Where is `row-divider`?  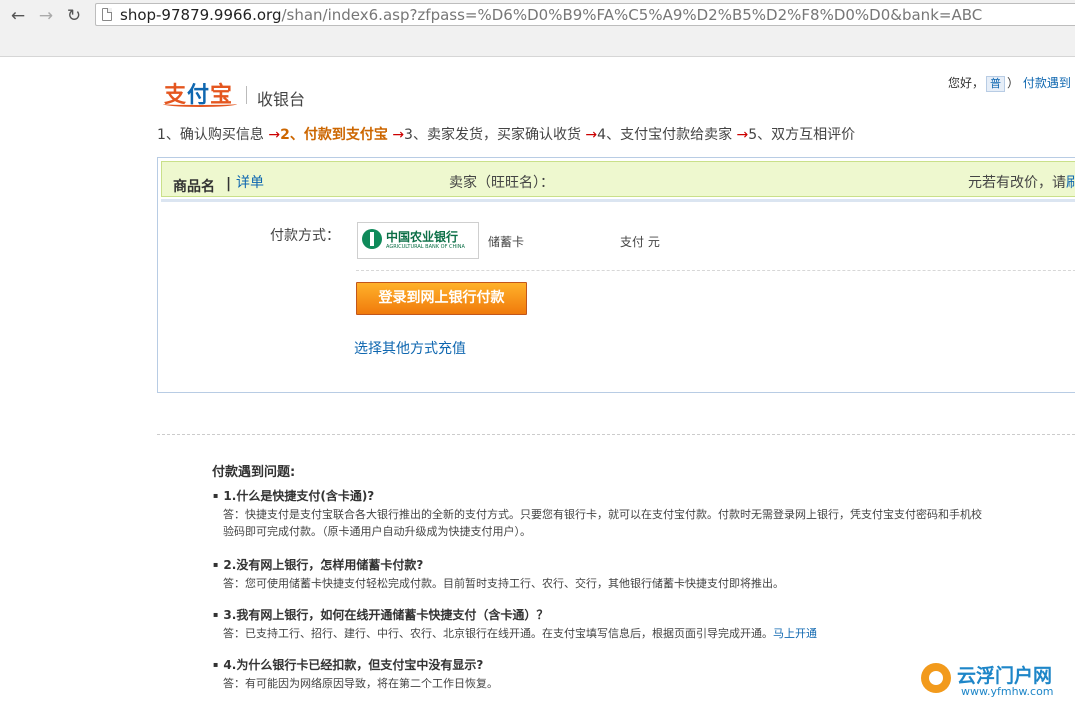
row-divider is located at coordinates (715, 270).